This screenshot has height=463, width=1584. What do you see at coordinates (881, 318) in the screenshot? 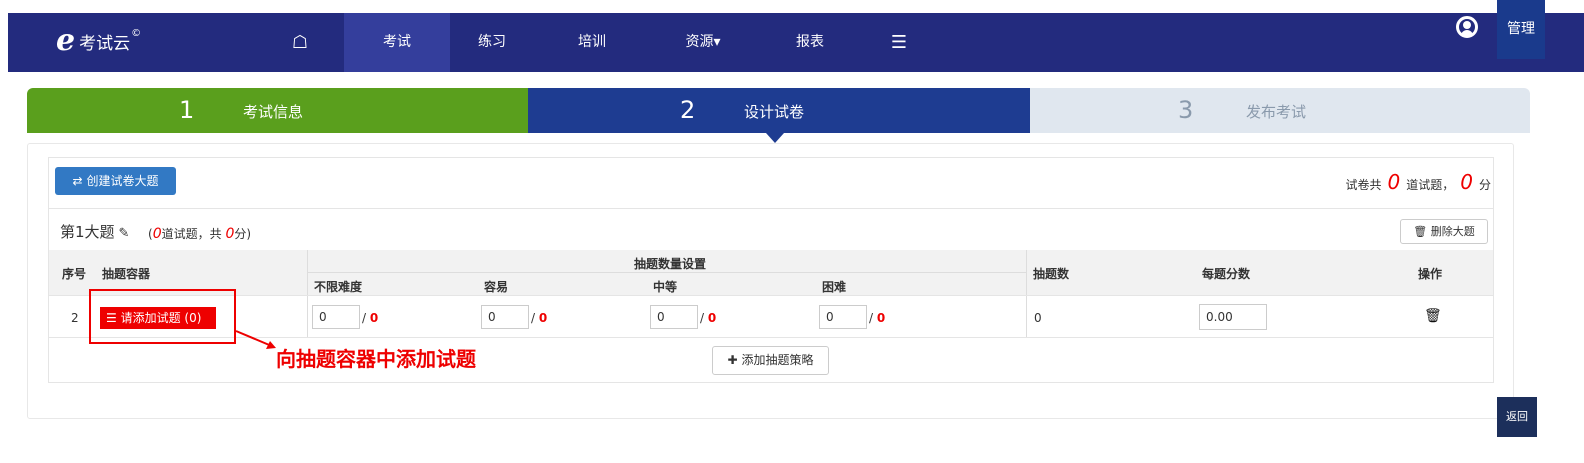
I see `hard-max-value: 0` at bounding box center [881, 318].